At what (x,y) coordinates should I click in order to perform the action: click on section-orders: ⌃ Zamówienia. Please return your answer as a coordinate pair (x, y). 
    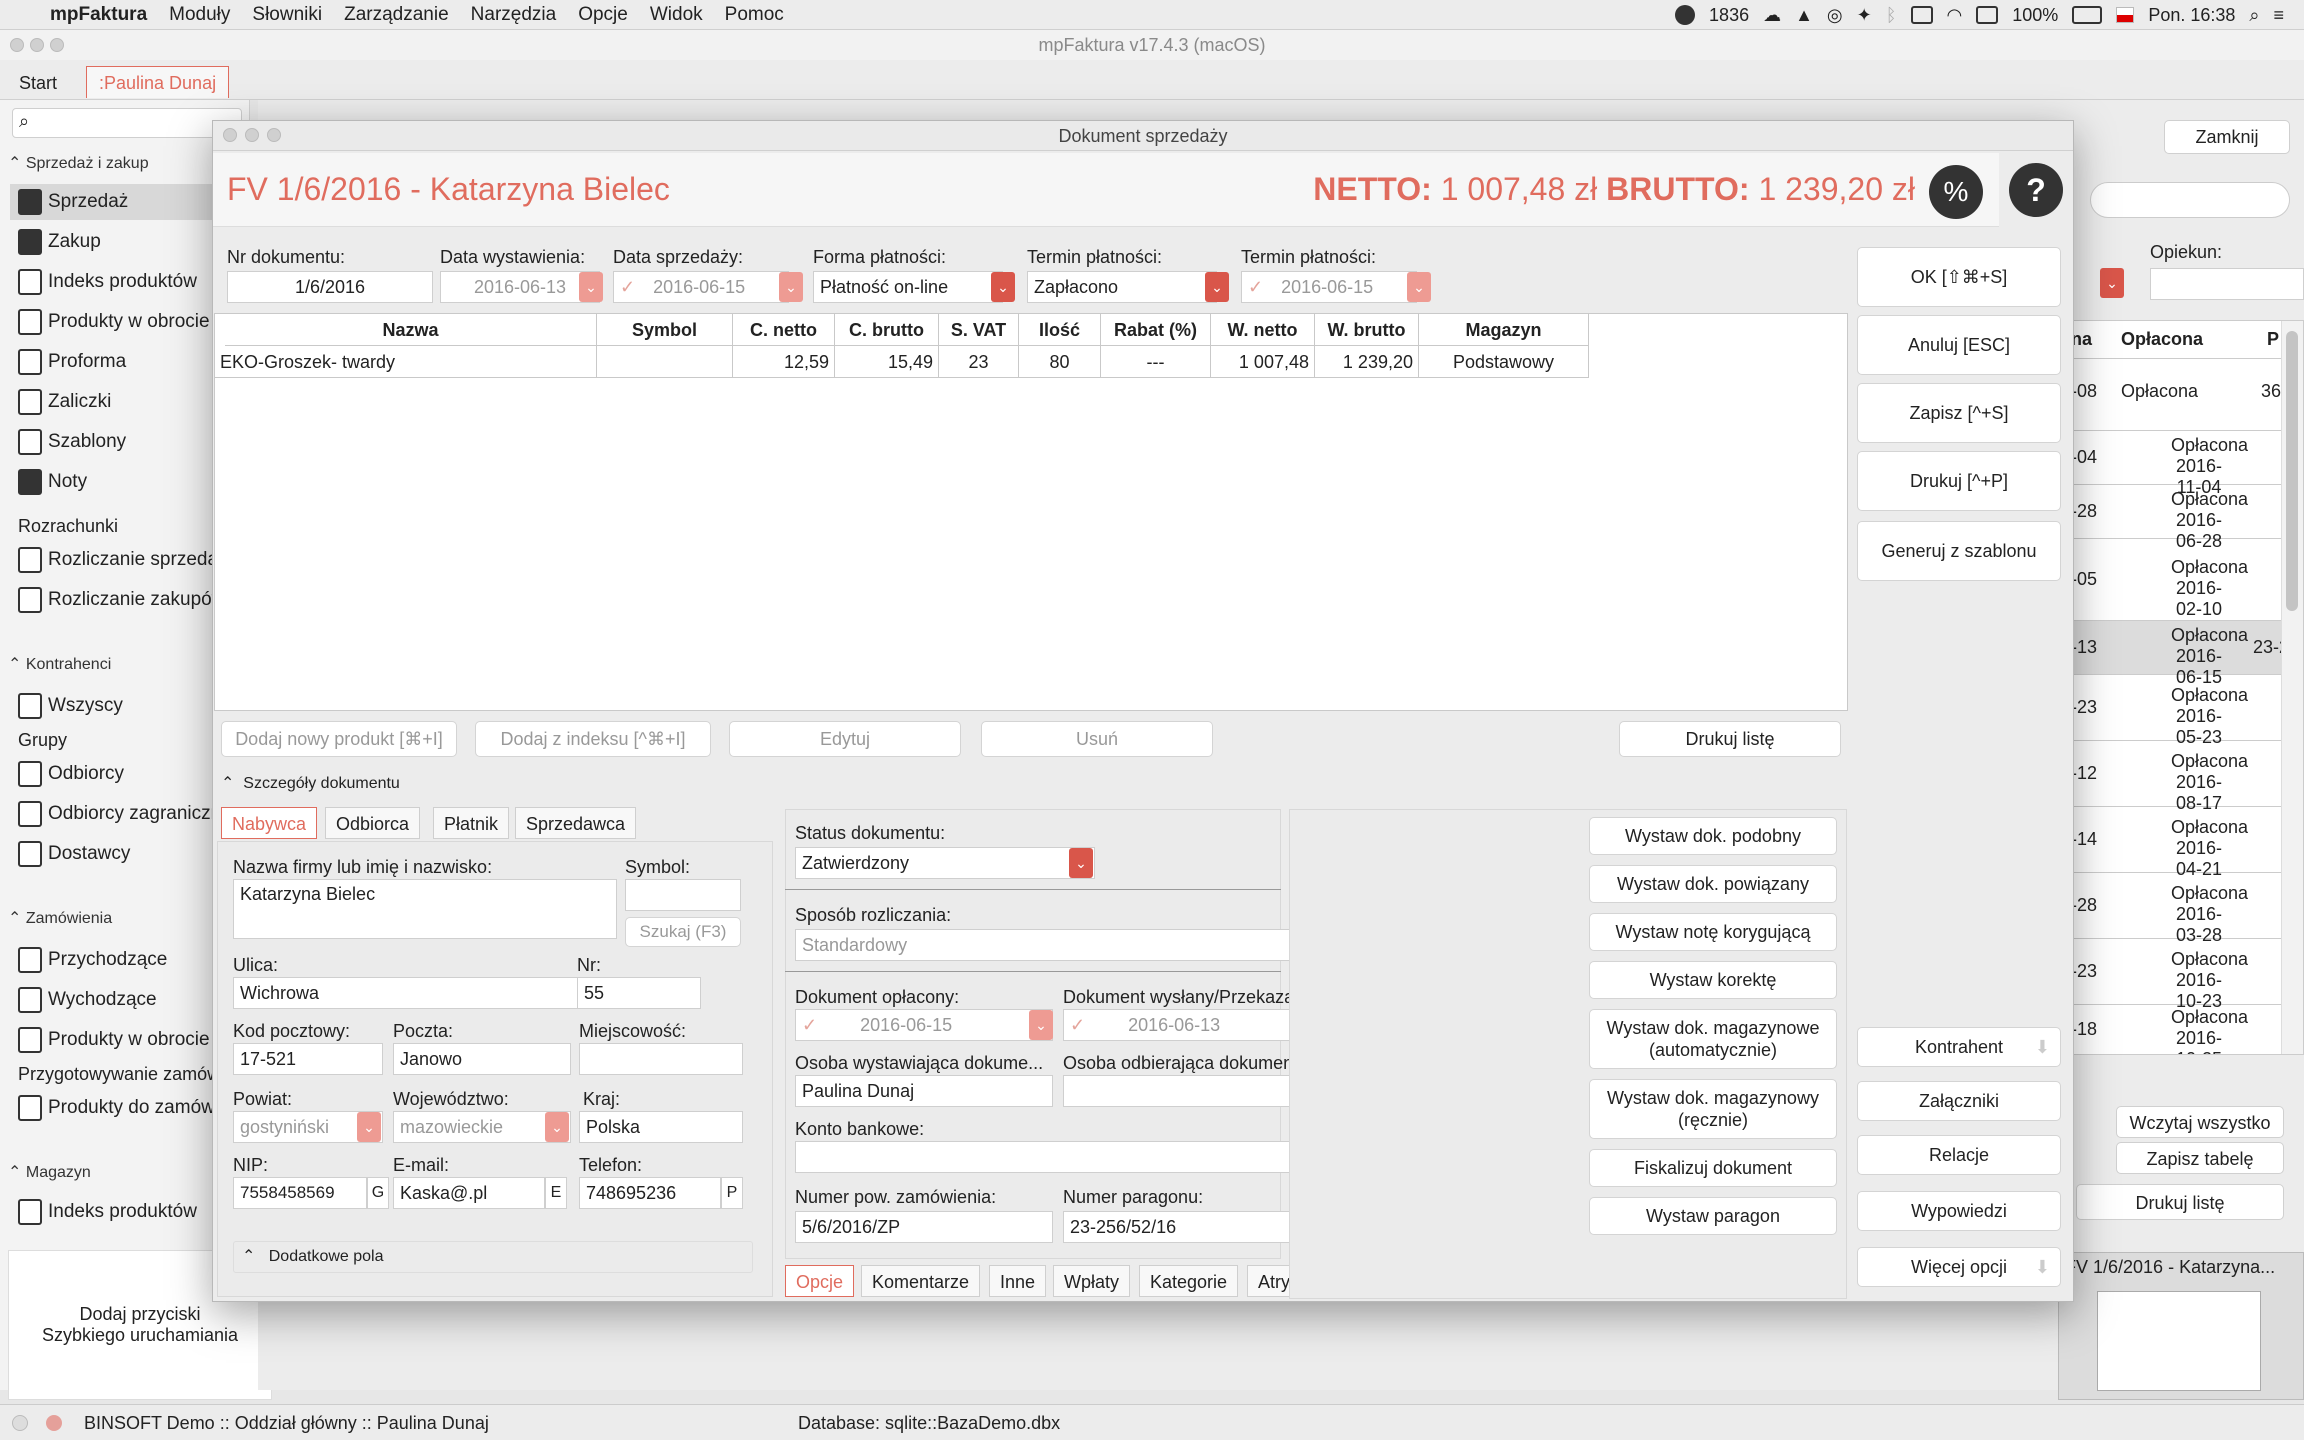
    Looking at the image, I should click on (60, 918).